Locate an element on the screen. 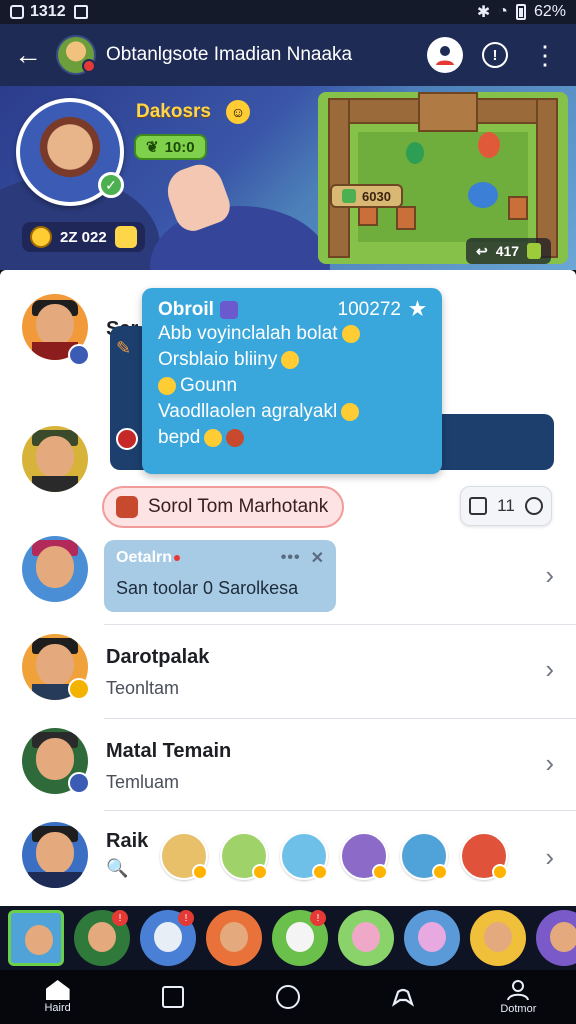  character-tray: ! ! ! is located at coordinates (288, 938).